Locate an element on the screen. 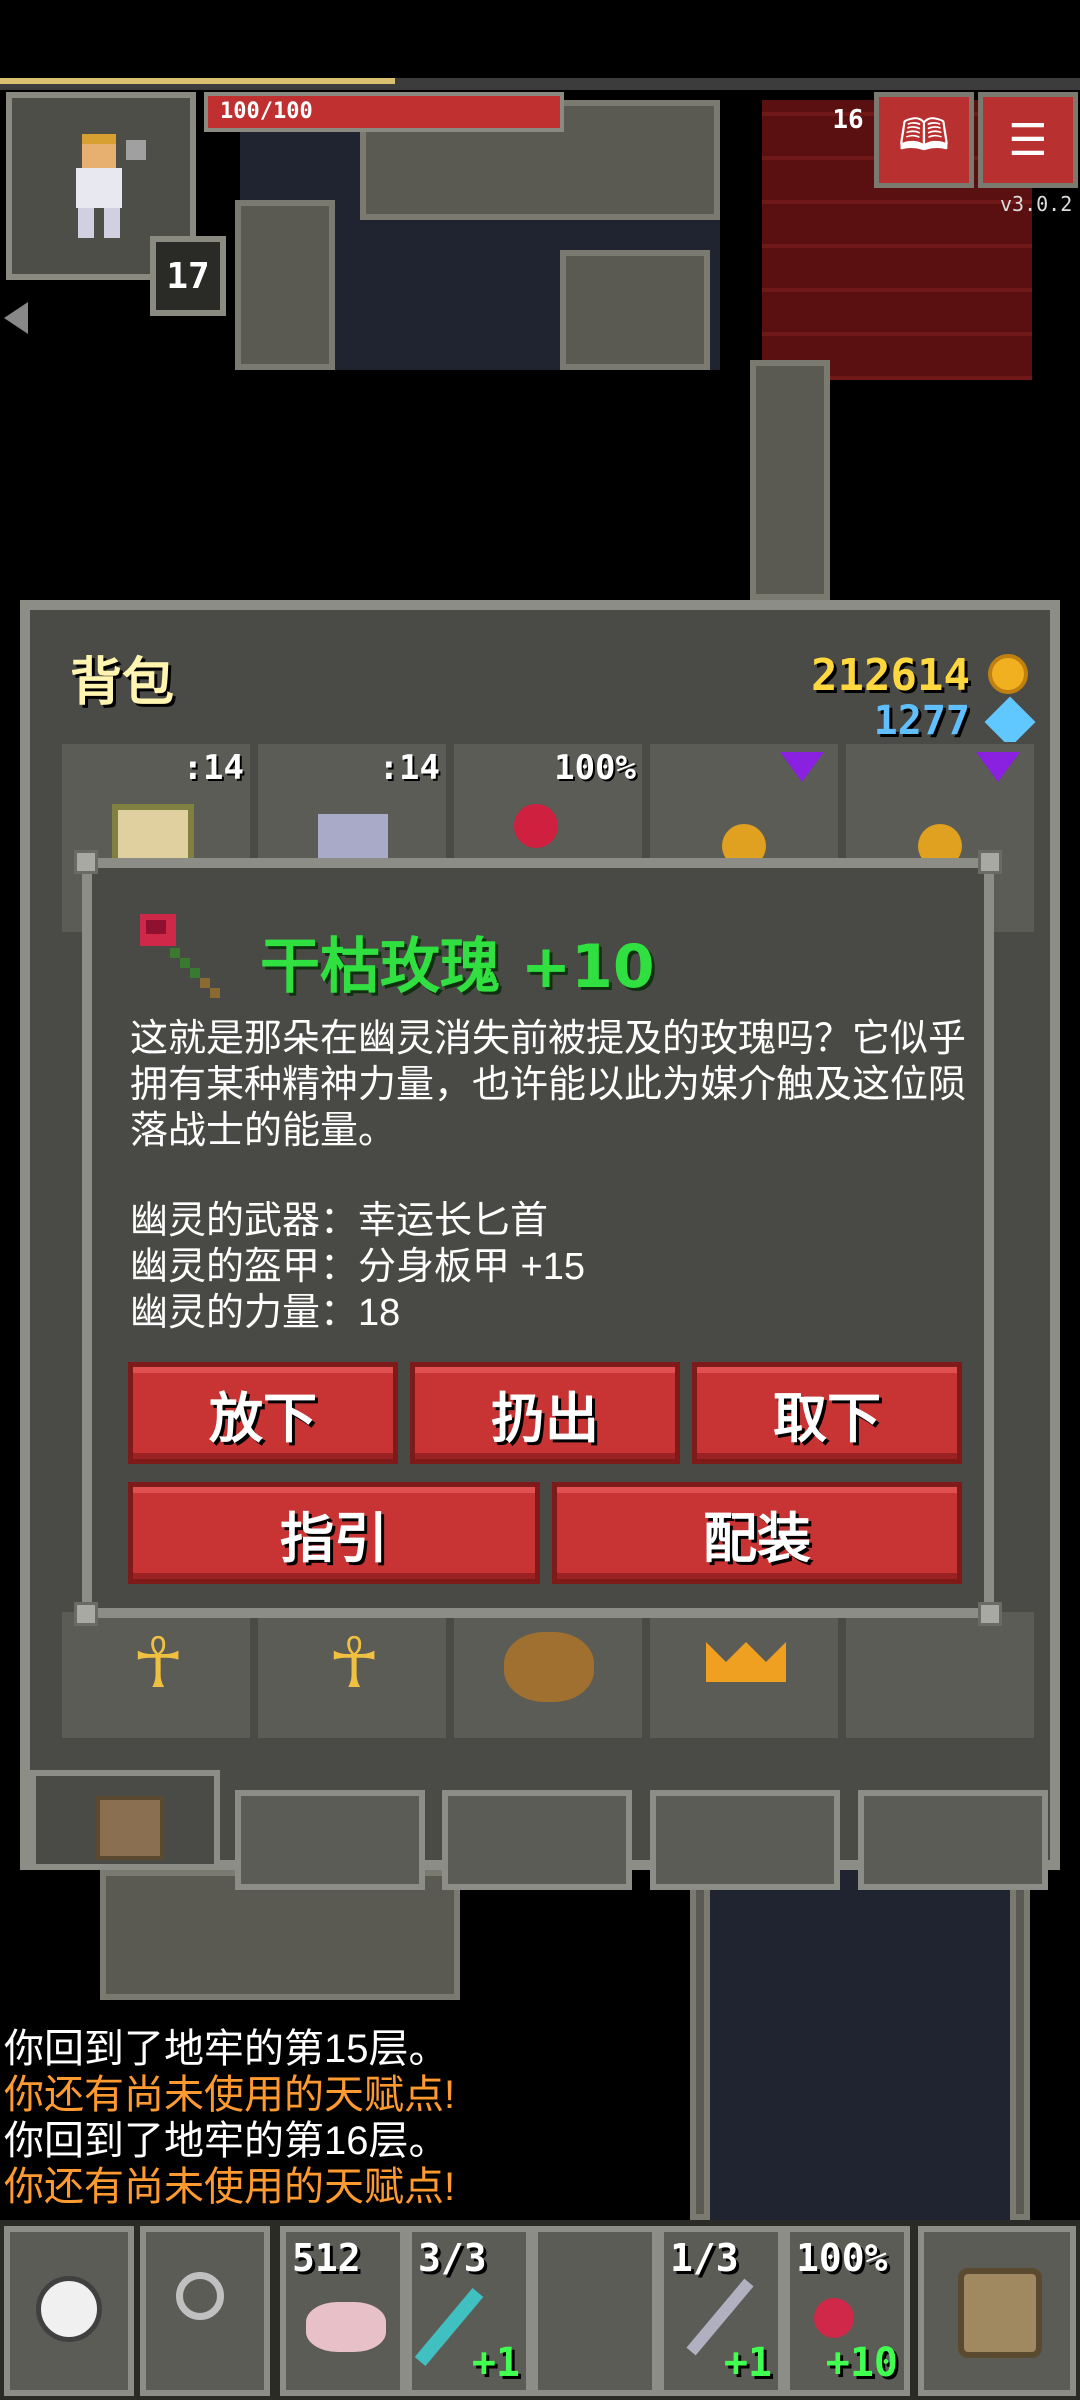 The image size is (1080, 2400). tab-wands is located at coordinates (745, 1840).